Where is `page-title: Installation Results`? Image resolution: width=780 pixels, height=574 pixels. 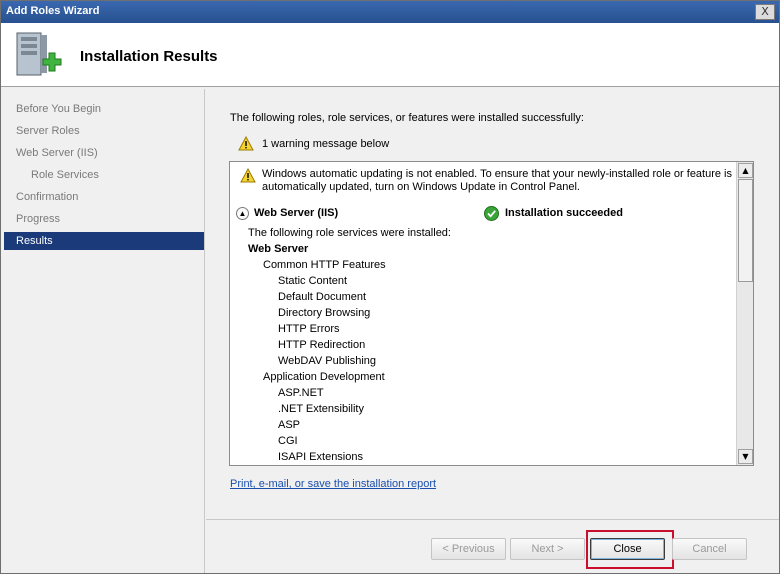
page-title: Installation Results is located at coordinates (149, 56).